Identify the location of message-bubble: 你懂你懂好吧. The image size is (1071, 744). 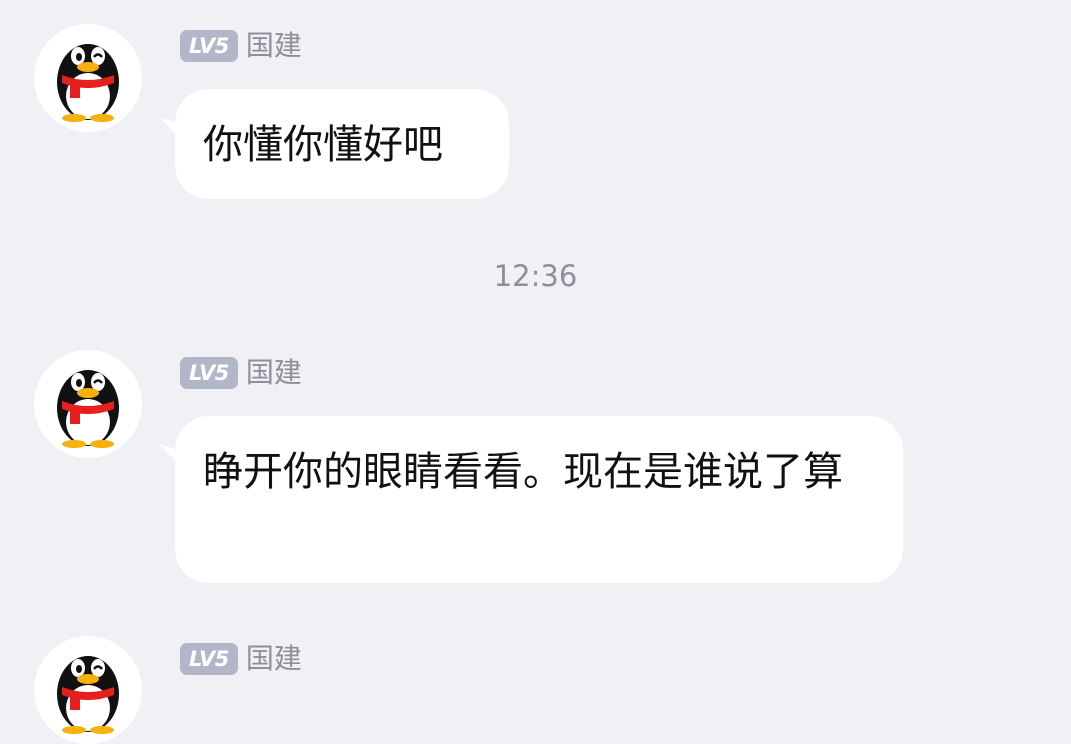
(334, 144).